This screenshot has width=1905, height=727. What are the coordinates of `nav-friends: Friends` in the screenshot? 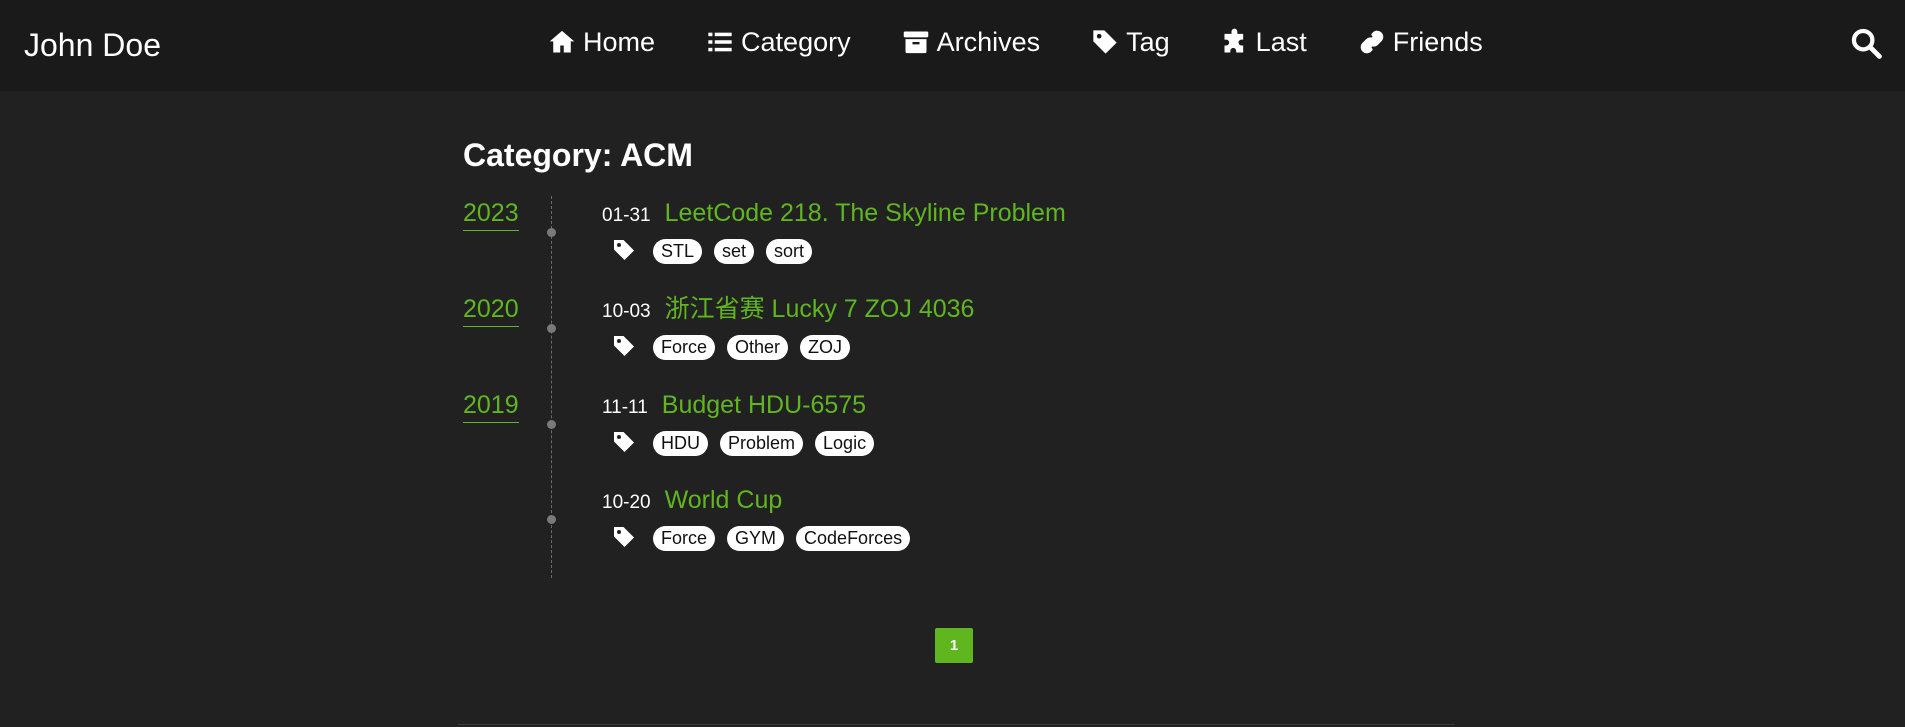 It's located at (1420, 42).